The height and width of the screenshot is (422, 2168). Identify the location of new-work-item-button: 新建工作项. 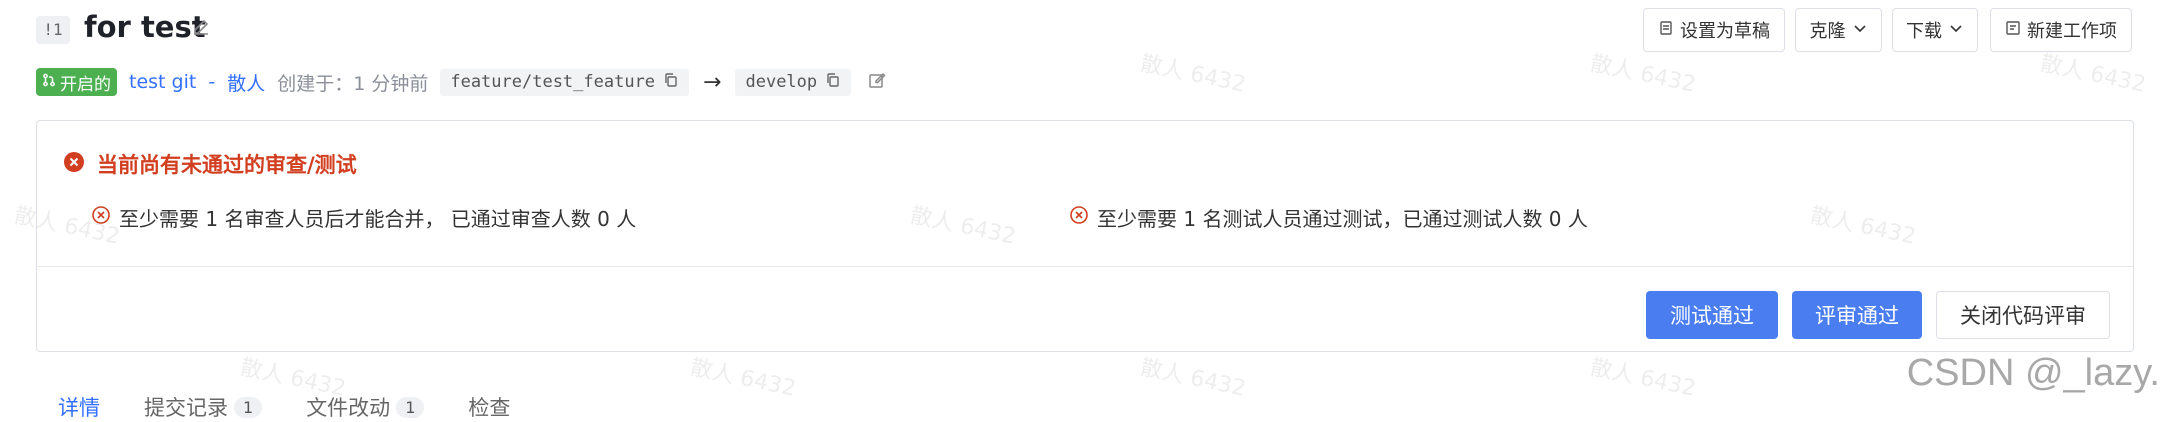
(2061, 30).